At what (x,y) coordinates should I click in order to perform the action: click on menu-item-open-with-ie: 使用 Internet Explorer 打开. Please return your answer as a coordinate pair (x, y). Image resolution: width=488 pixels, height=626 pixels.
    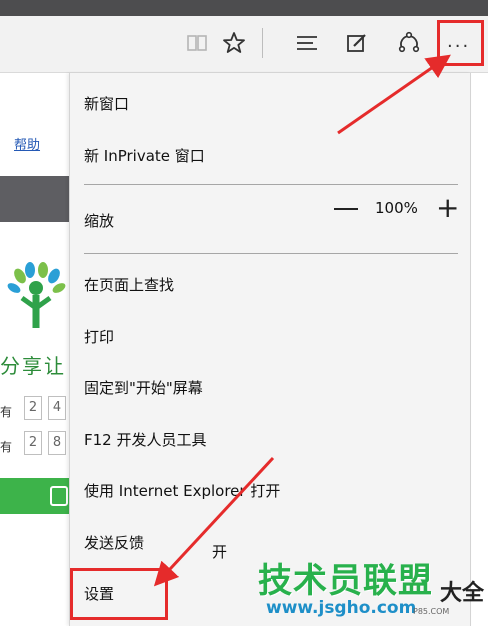
    Looking at the image, I should click on (182, 490).